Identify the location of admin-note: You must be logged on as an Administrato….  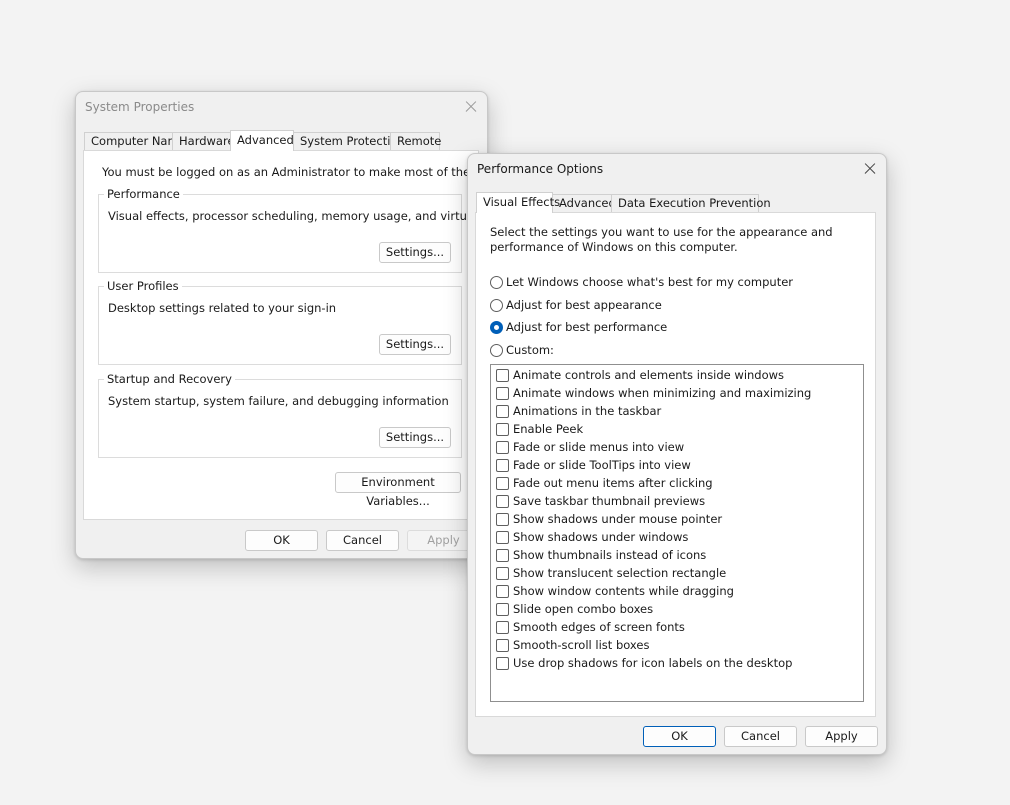
(294, 172).